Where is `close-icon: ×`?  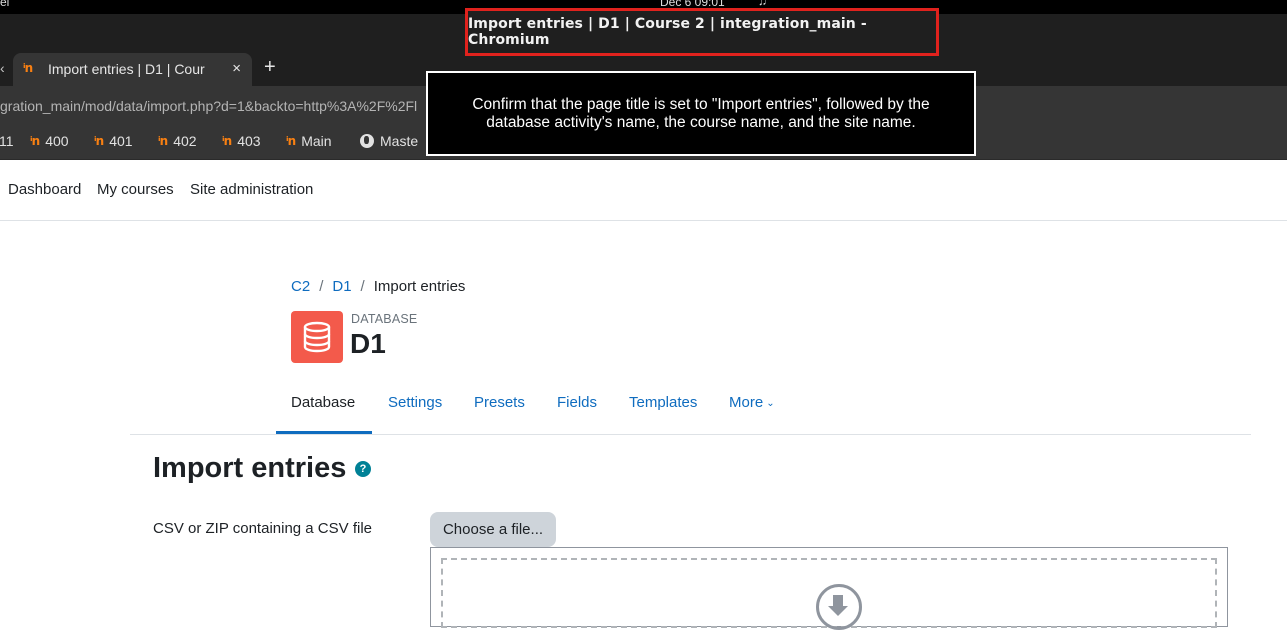 close-icon: × is located at coordinates (236, 68).